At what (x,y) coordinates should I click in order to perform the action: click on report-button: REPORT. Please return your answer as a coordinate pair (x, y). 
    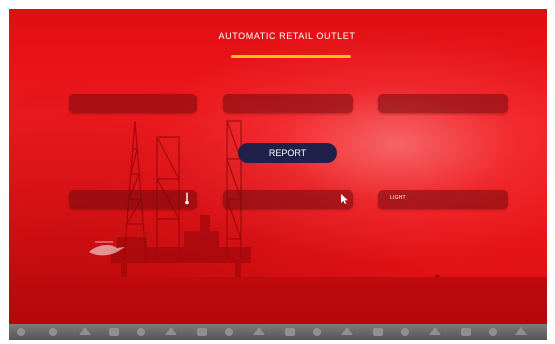
    Looking at the image, I should click on (287, 153).